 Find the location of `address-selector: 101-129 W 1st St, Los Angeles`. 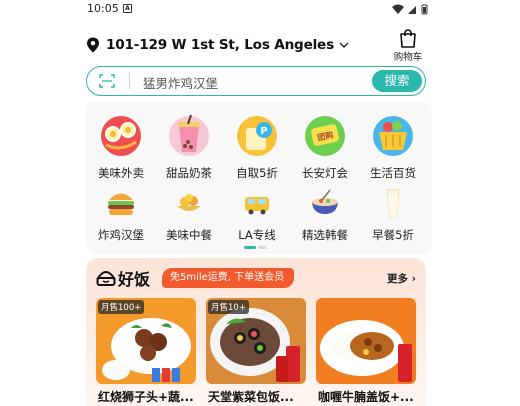

address-selector: 101-129 W 1st St, Los Angeles is located at coordinates (217, 45).